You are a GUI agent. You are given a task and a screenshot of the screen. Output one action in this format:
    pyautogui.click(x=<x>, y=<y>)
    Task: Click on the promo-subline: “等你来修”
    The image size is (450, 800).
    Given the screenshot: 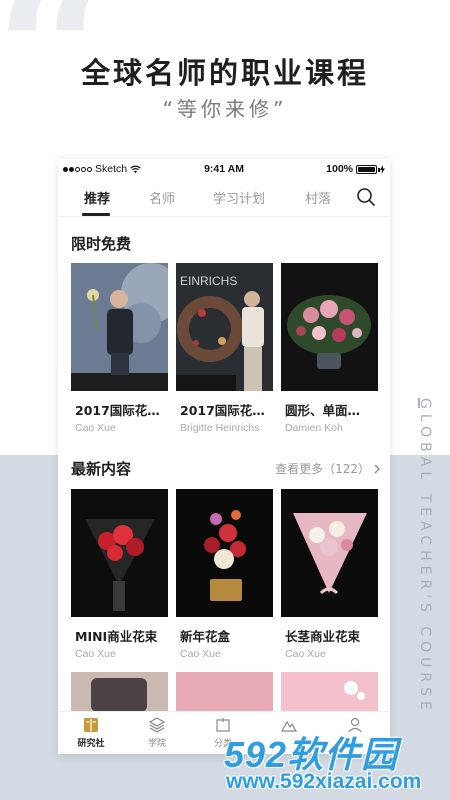 What is the action you would take?
    pyautogui.click(x=225, y=109)
    